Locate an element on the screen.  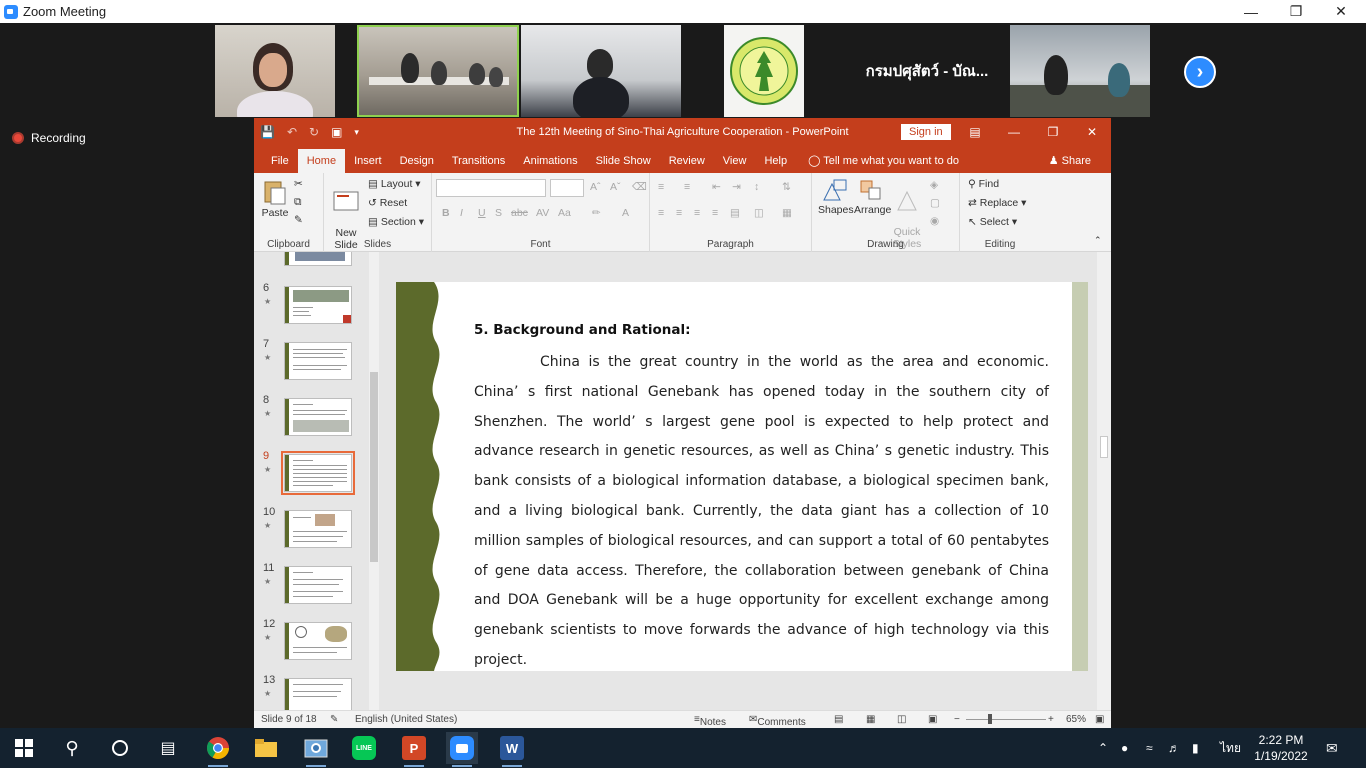
justify-icon: ≡ is located at coordinates (715, 213).